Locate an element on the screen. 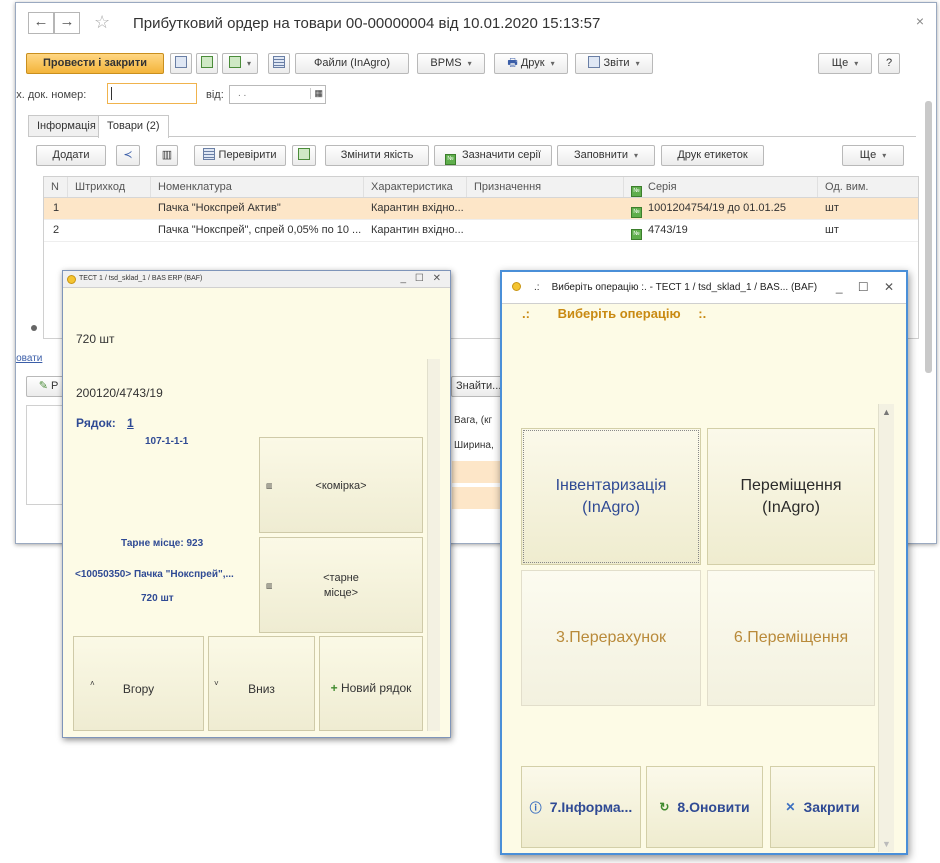 Image resolution: width=940 pixels, height=863 pixels. barcode-icon: ▥ is located at coordinates (167, 155).